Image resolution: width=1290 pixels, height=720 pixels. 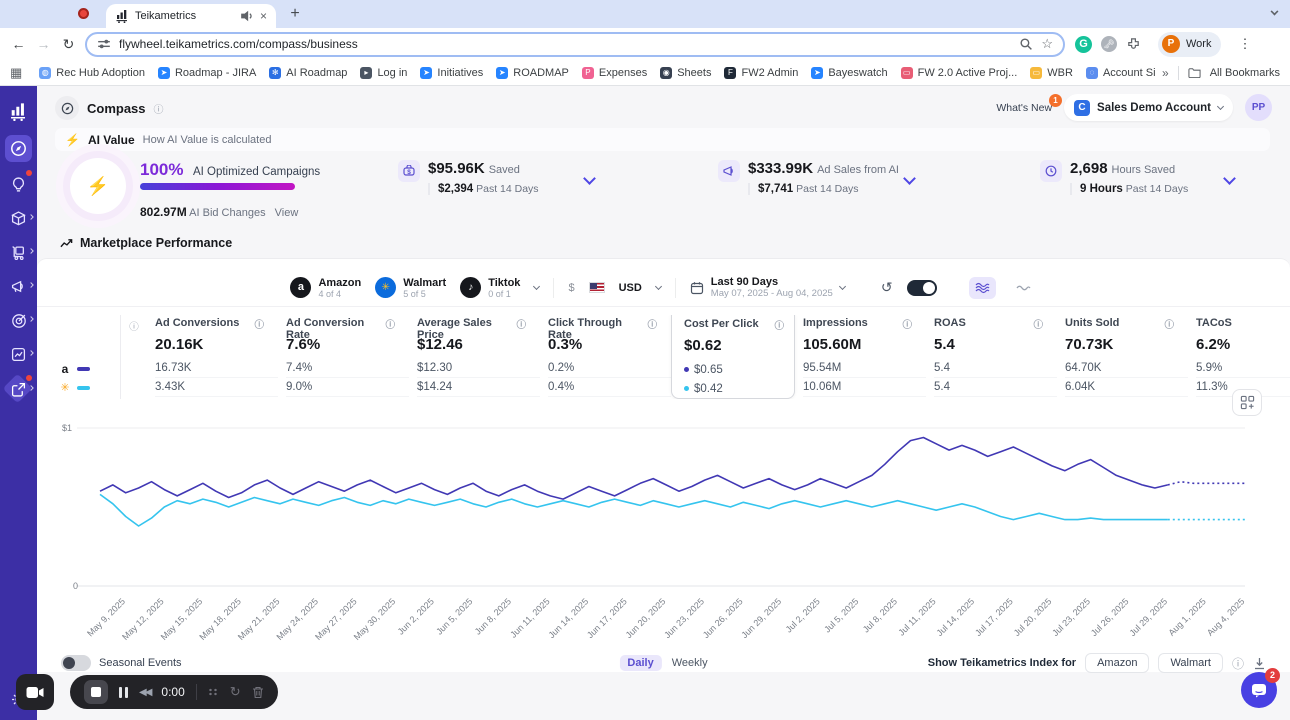 I want to click on multi-line-chart-button, so click(x=982, y=287).